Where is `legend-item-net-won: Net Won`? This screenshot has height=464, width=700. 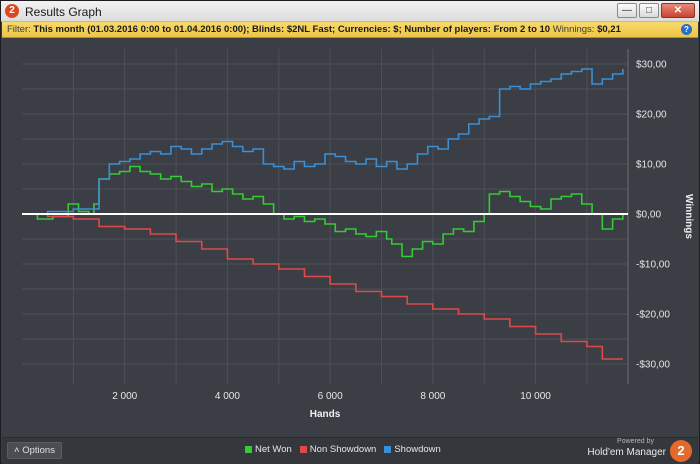
legend-item-net-won: Net Won is located at coordinates (268, 449).